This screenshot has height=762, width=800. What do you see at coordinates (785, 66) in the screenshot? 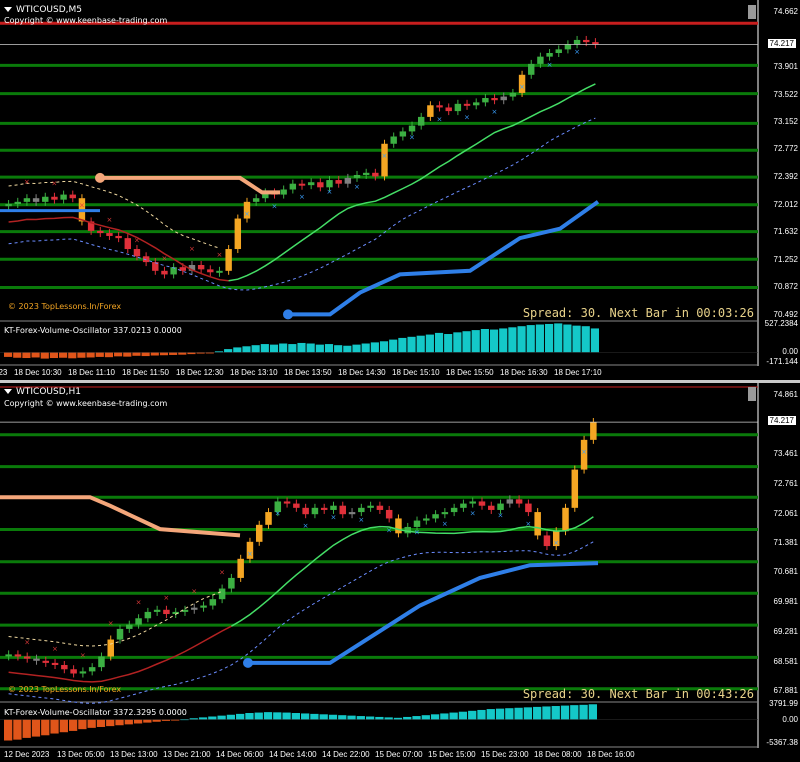
I see `price-scale-label: 73.901` at bounding box center [785, 66].